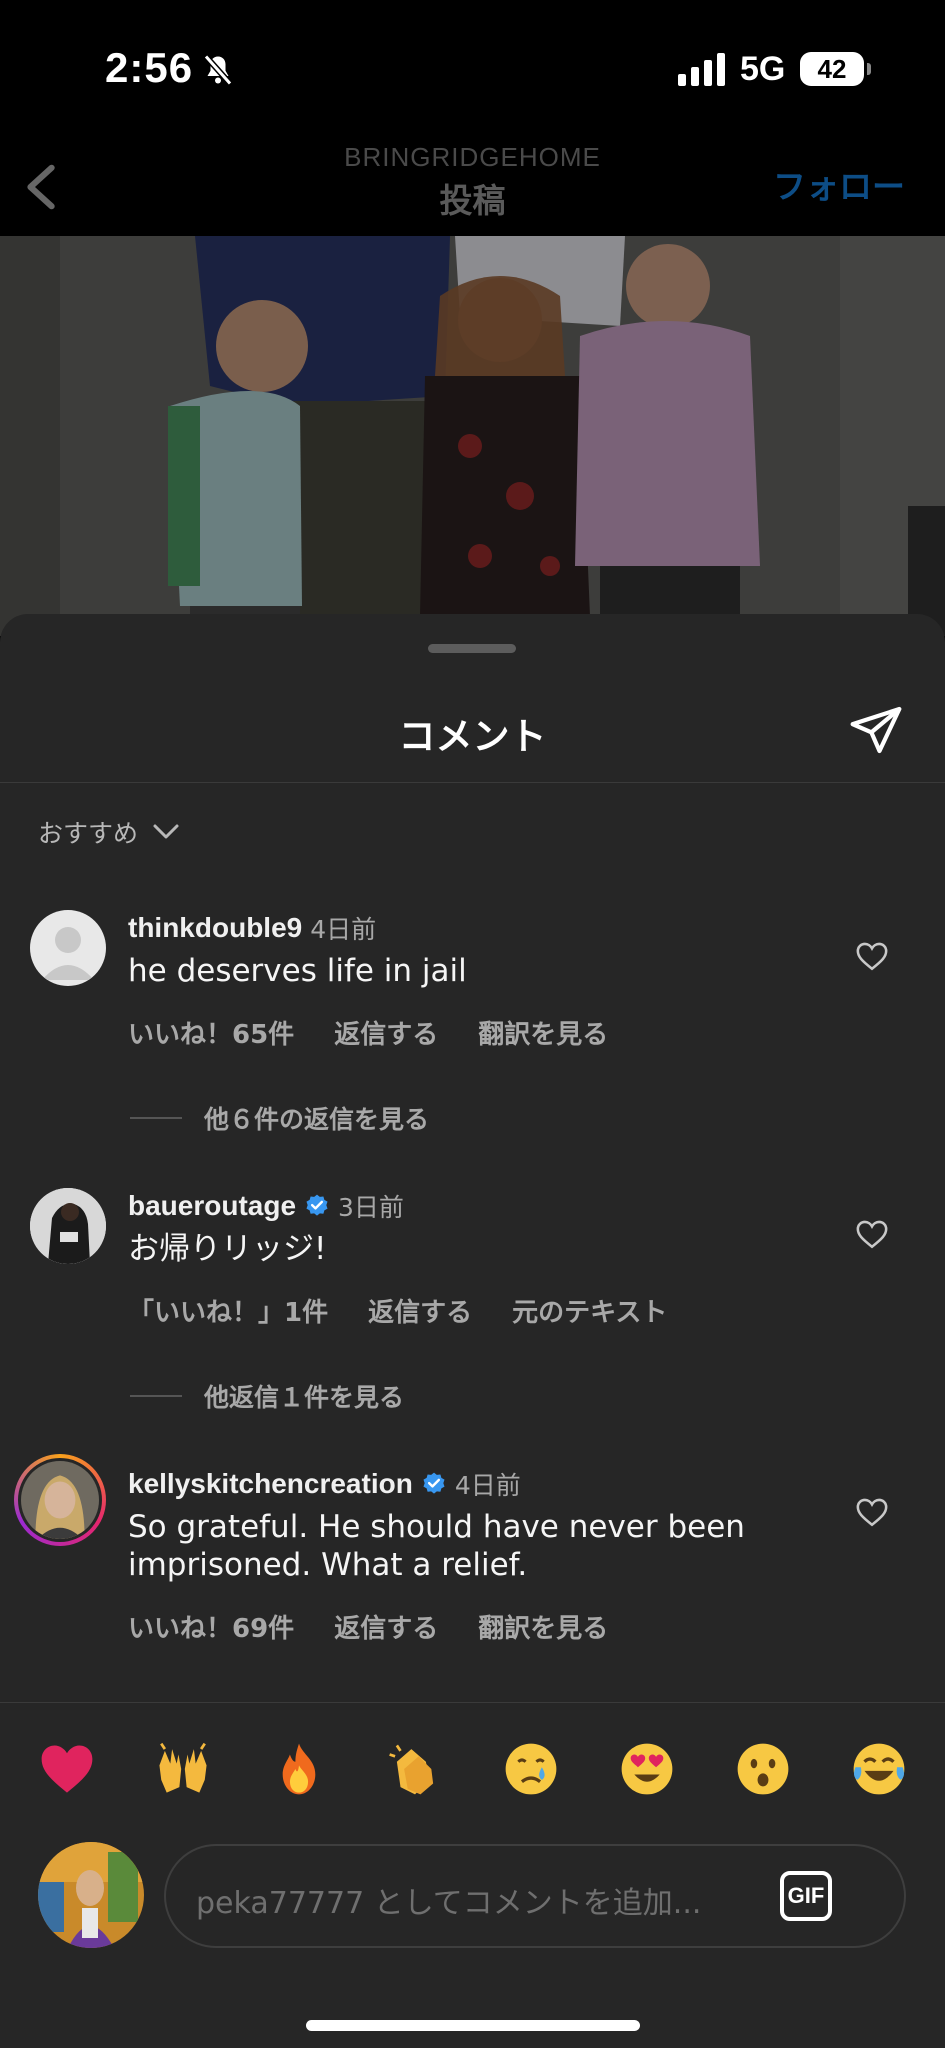  What do you see at coordinates (763, 1769) in the screenshot?
I see `astonished-face-icon` at bounding box center [763, 1769].